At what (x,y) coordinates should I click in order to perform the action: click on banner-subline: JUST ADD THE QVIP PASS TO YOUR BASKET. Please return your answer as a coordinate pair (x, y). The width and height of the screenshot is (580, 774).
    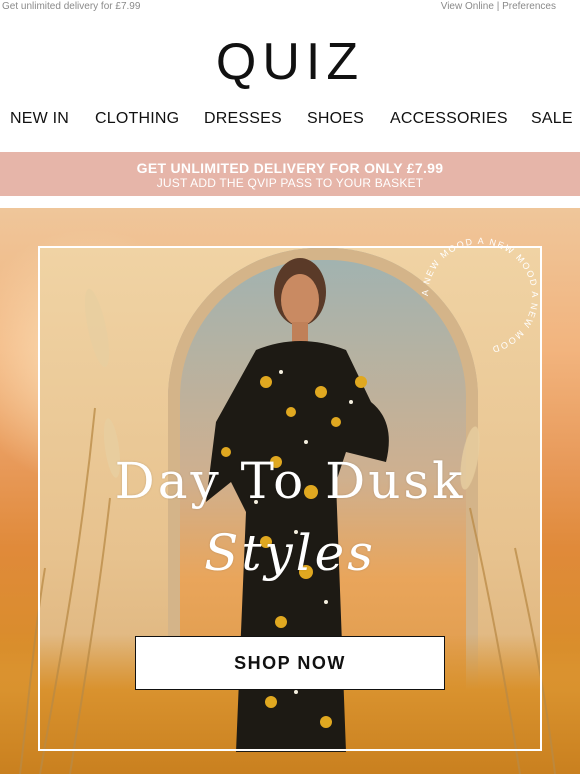
    Looking at the image, I should click on (290, 183).